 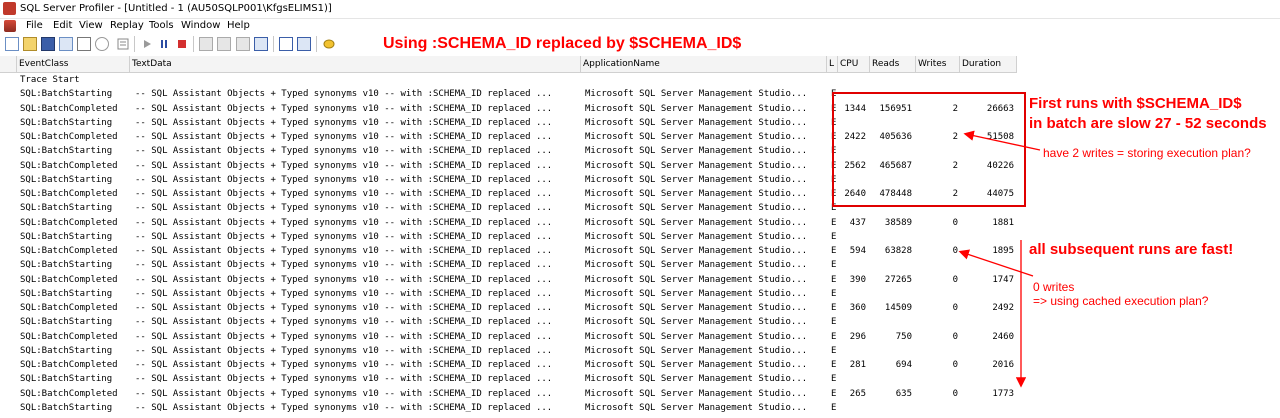 I want to click on arrow-to-two-writes, so click(x=1002, y=140).